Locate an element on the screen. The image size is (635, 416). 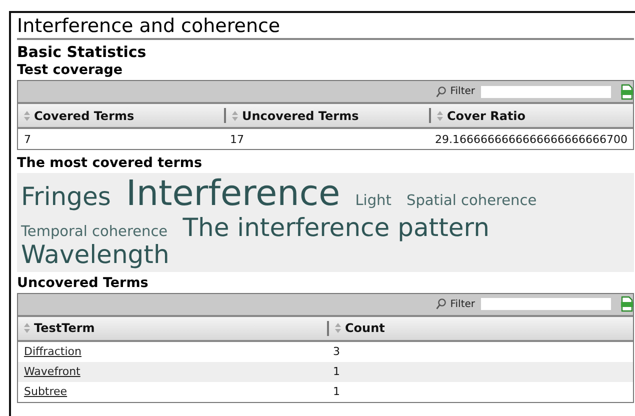
table-cell-text: 29.1666666666666666666666700 is located at coordinates (531, 139).